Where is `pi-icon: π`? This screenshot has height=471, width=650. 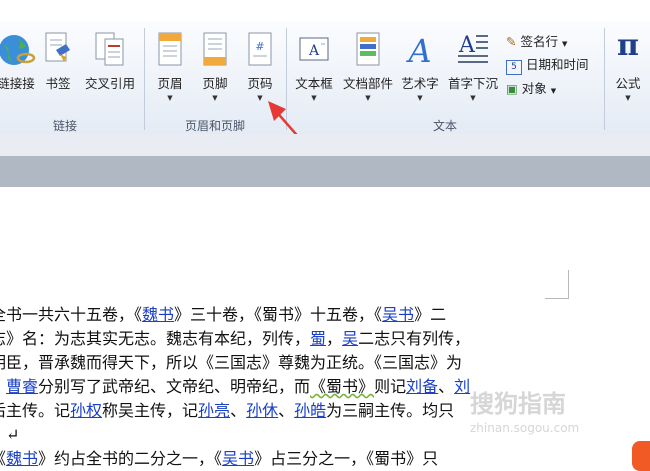 pi-icon: π is located at coordinates (628, 45).